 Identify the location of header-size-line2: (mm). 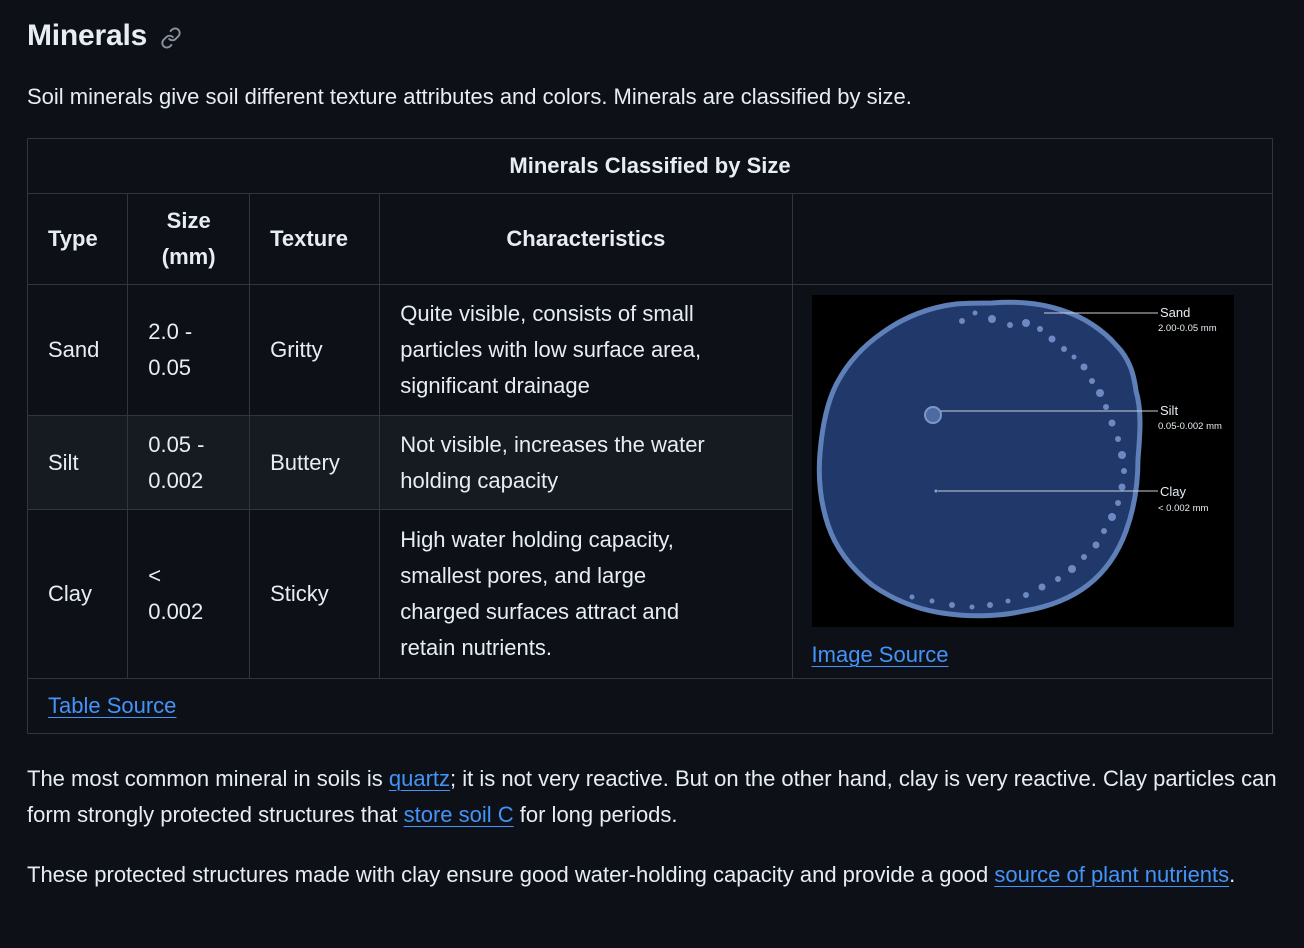
(188, 256).